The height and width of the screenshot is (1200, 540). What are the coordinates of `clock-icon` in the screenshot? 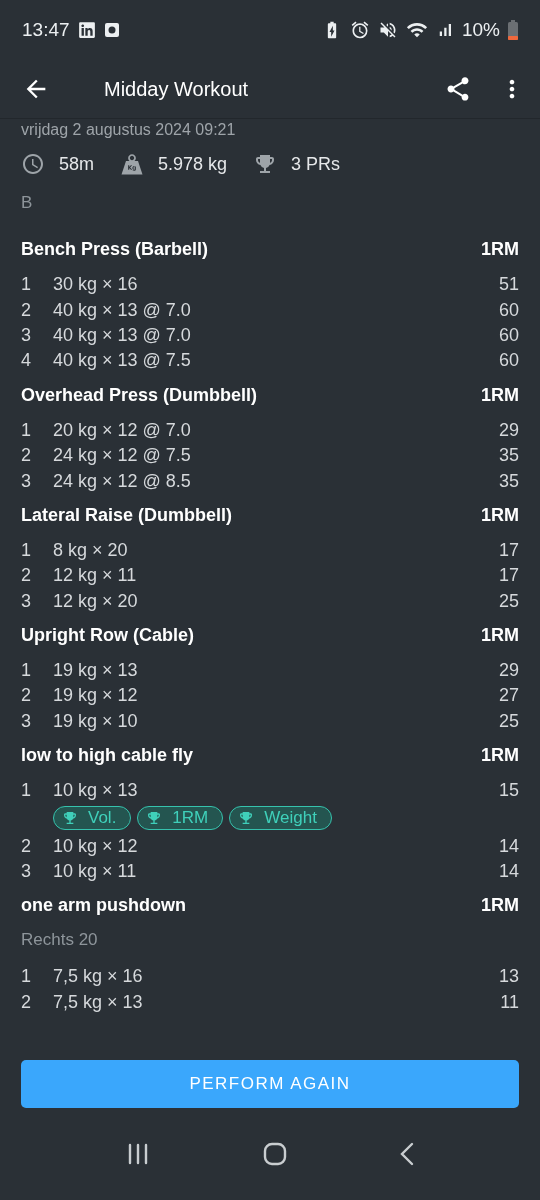 It's located at (33, 164).